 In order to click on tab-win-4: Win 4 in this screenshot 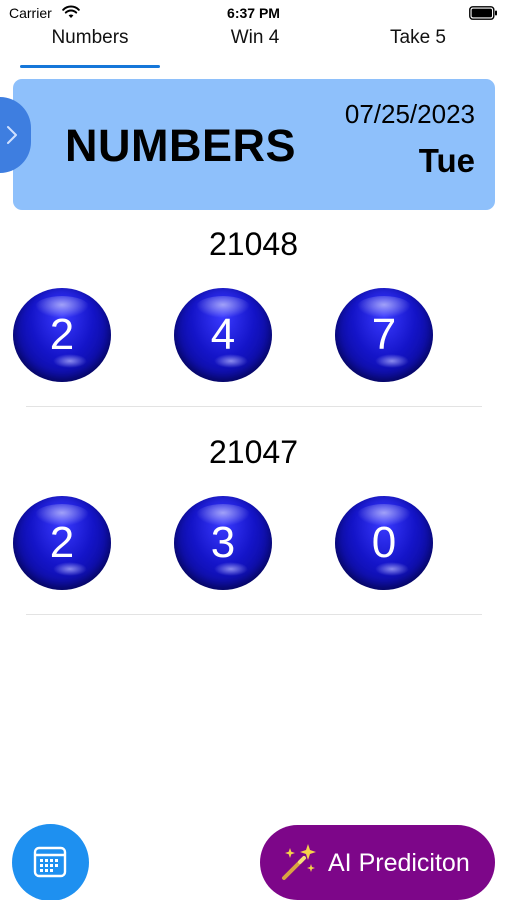, I will do `click(255, 40)`.